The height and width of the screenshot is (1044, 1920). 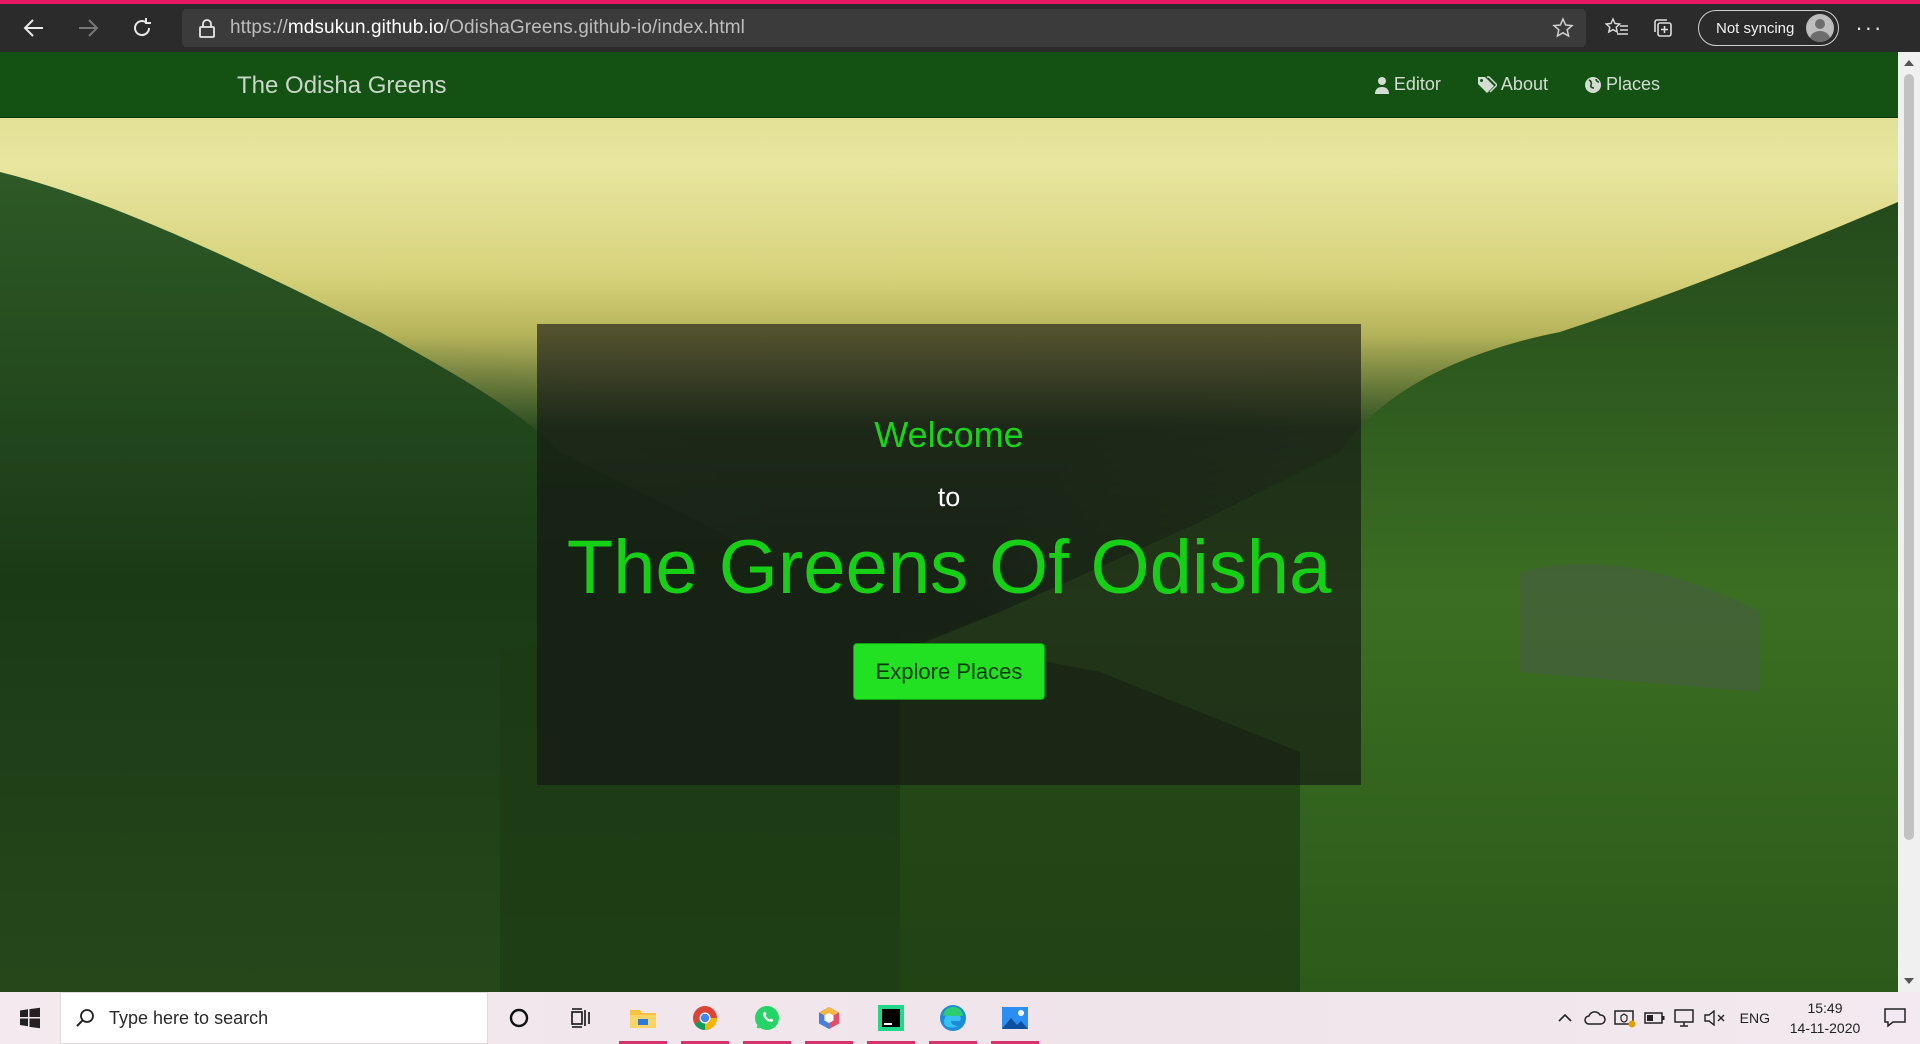 I want to click on network-button, so click(x=1685, y=1018).